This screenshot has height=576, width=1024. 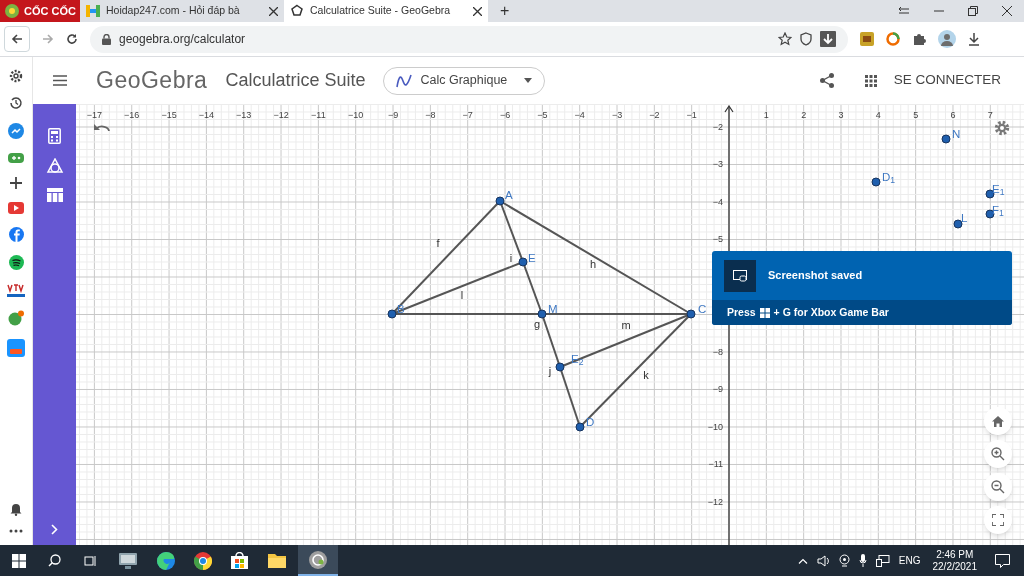 What do you see at coordinates (281, 115) in the screenshot?
I see `axis-tick-label: −12` at bounding box center [281, 115].